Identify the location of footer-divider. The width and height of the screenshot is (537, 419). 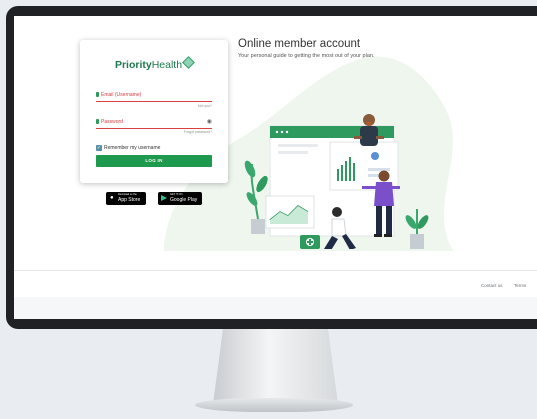
(275, 270).